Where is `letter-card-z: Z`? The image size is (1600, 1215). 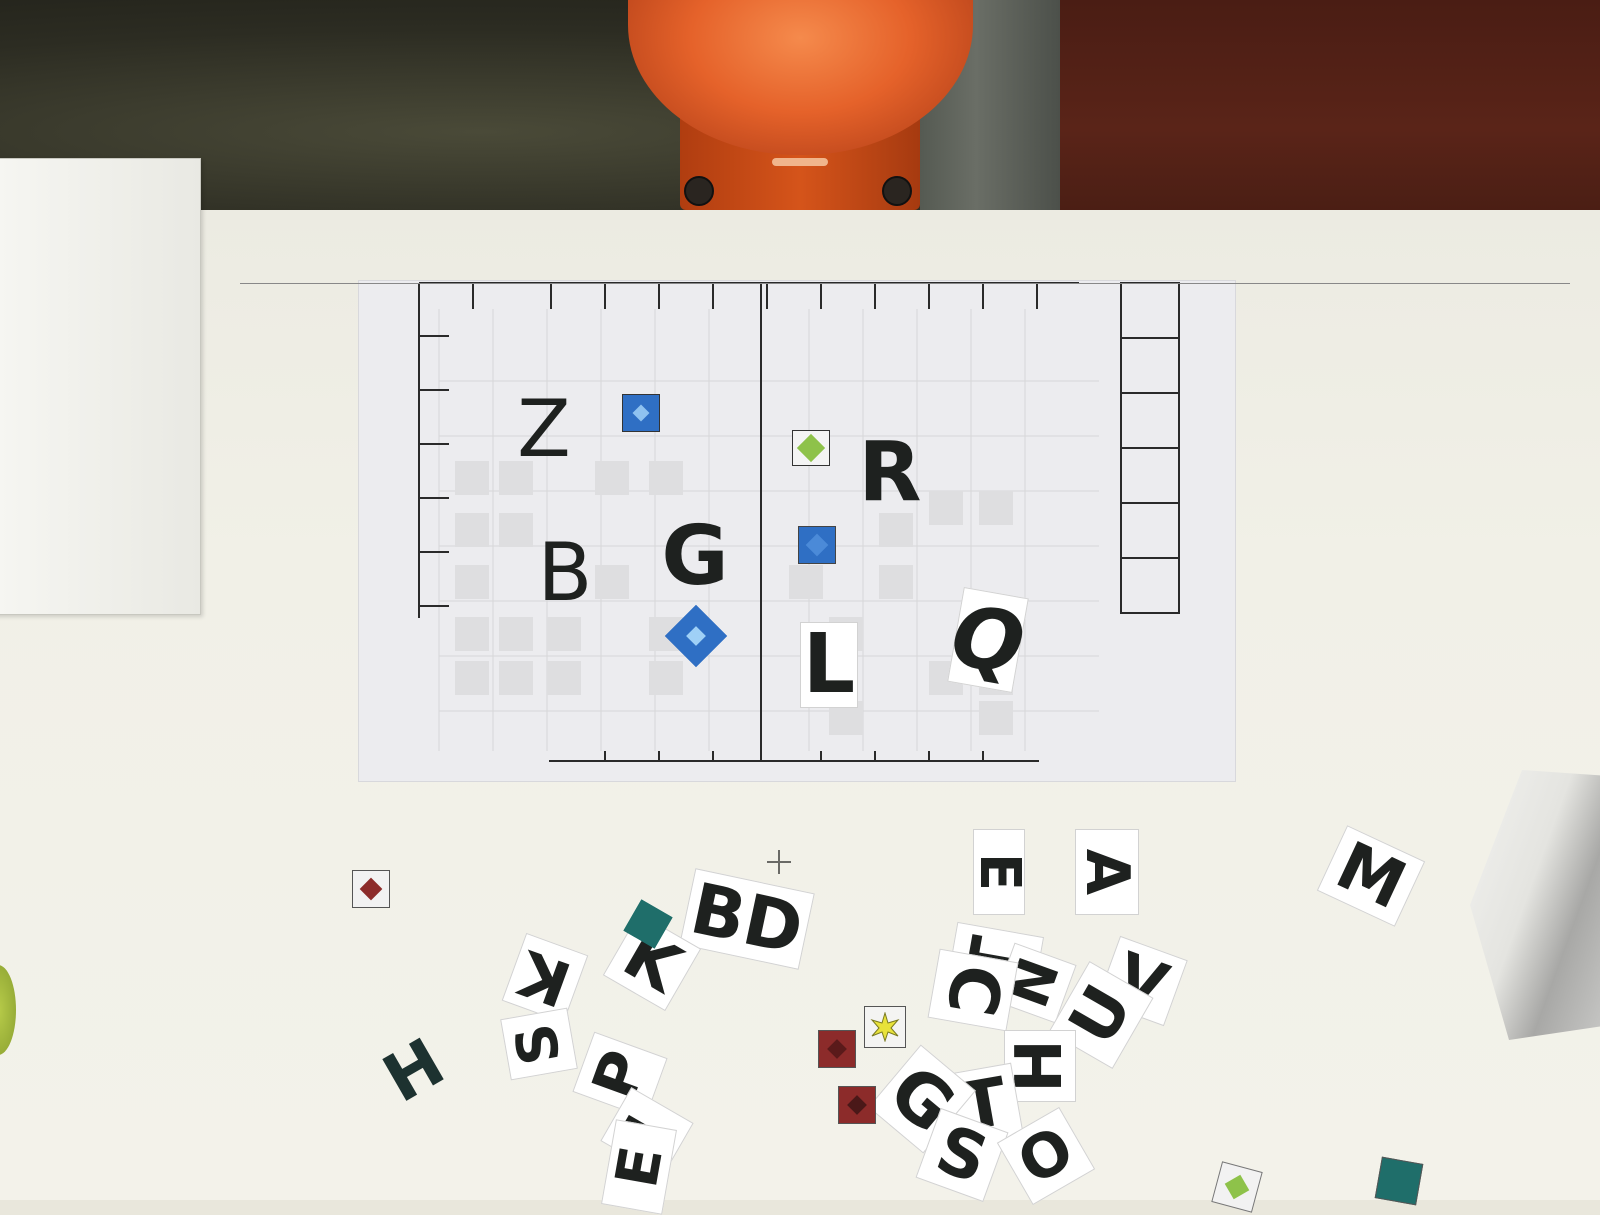
letter-card-z: Z is located at coordinates (544, 430).